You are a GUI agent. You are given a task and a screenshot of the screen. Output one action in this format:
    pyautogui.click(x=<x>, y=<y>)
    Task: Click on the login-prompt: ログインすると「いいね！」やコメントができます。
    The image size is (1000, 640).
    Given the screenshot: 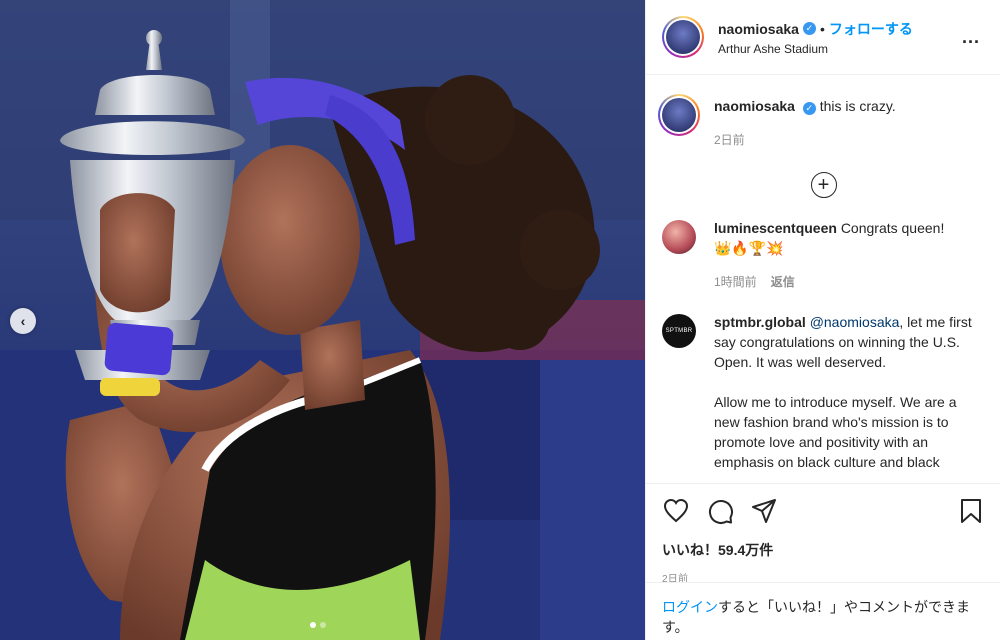 What is the action you would take?
    pyautogui.click(x=823, y=609)
    